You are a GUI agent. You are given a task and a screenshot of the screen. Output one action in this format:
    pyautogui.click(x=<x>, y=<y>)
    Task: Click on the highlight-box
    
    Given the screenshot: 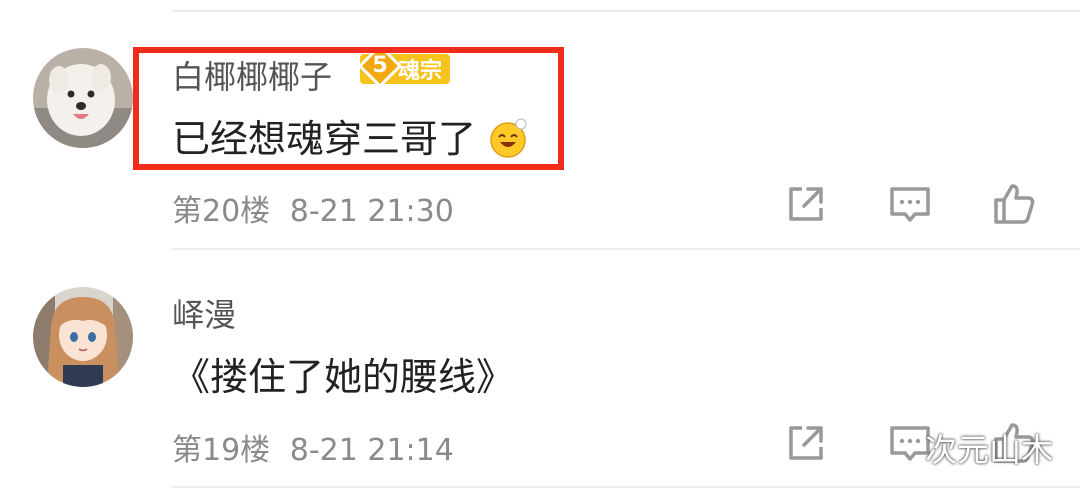 What is the action you would take?
    pyautogui.click(x=348, y=108)
    